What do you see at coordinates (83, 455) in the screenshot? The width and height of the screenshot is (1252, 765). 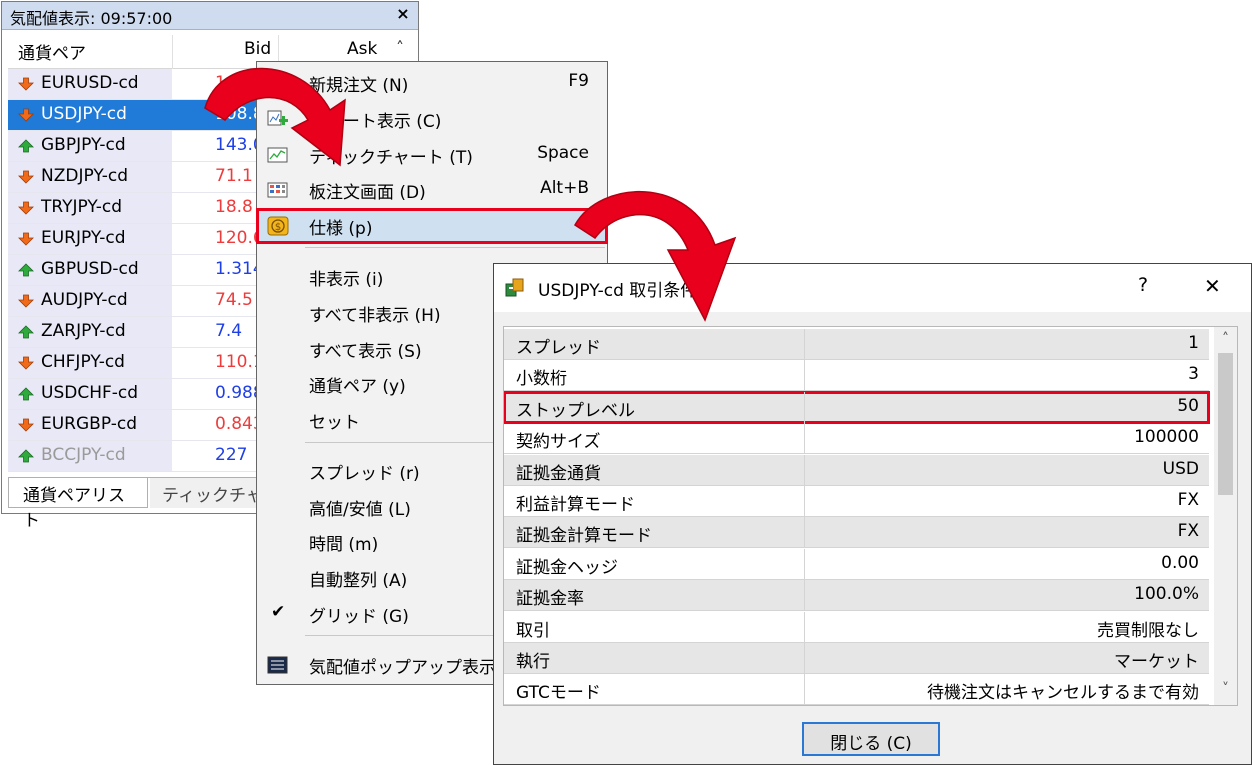 I see `symbol-name: BCCJPY-cd` at bounding box center [83, 455].